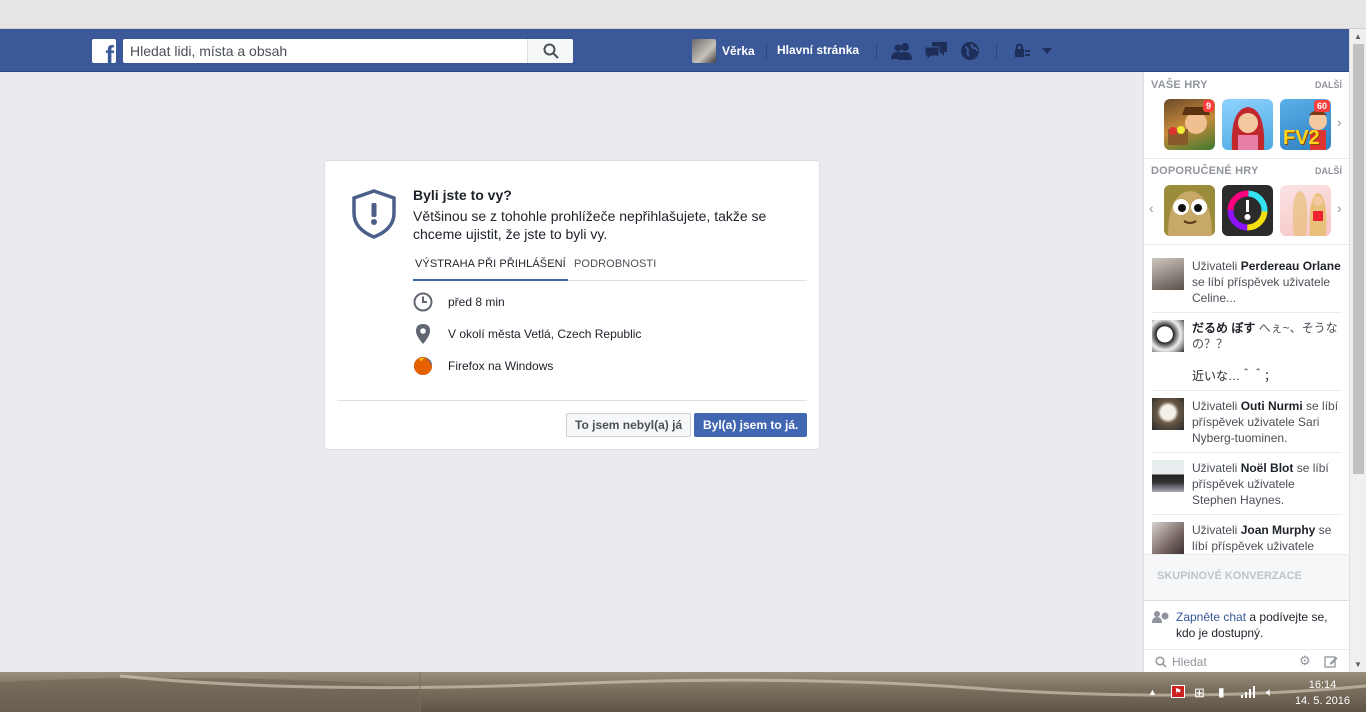 This screenshot has height=712, width=1366. What do you see at coordinates (1189, 124) in the screenshot?
I see `game-farmer: 9` at bounding box center [1189, 124].